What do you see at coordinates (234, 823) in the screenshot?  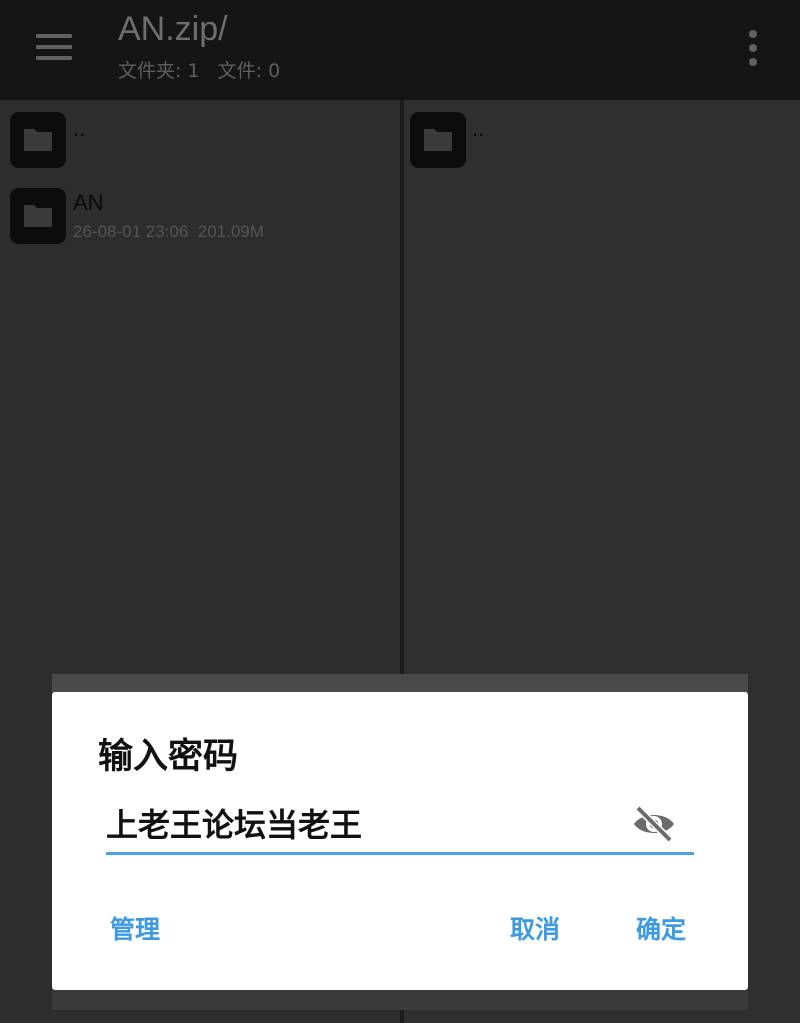 I see `password-input: 上老王论坛当老王` at bounding box center [234, 823].